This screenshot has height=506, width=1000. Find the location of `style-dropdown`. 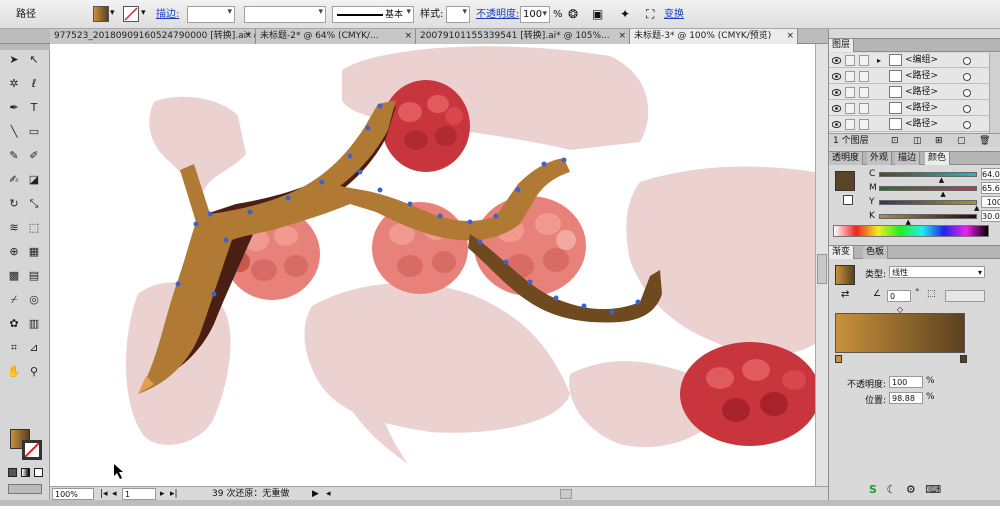

style-dropdown is located at coordinates (458, 14).